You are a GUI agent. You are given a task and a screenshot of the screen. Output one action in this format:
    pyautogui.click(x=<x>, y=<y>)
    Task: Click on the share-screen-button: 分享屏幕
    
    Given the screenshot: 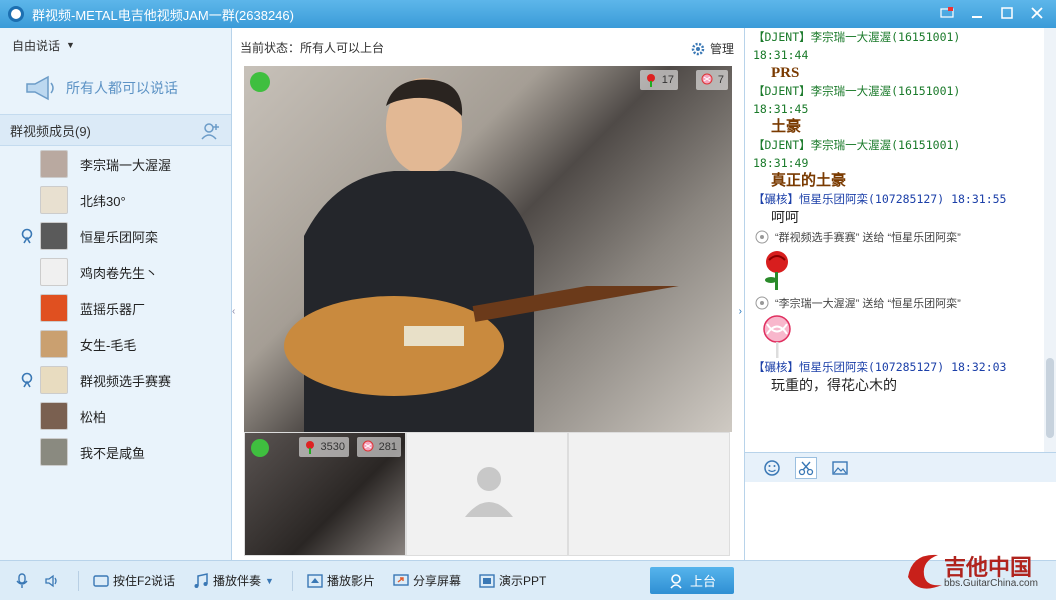 What is the action you would take?
    pyautogui.click(x=427, y=581)
    